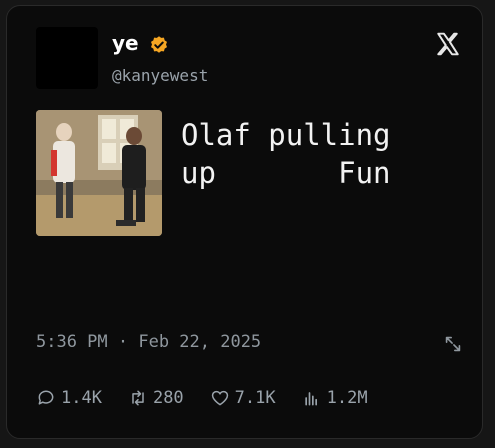 The image size is (495, 448). I want to click on views-button: 1.2M, so click(335, 398).